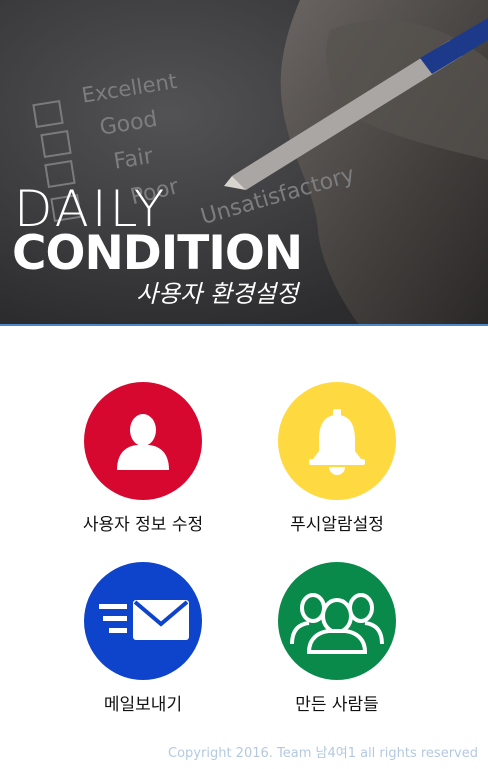 The image size is (488, 769). I want to click on hero-divider, so click(244, 325).